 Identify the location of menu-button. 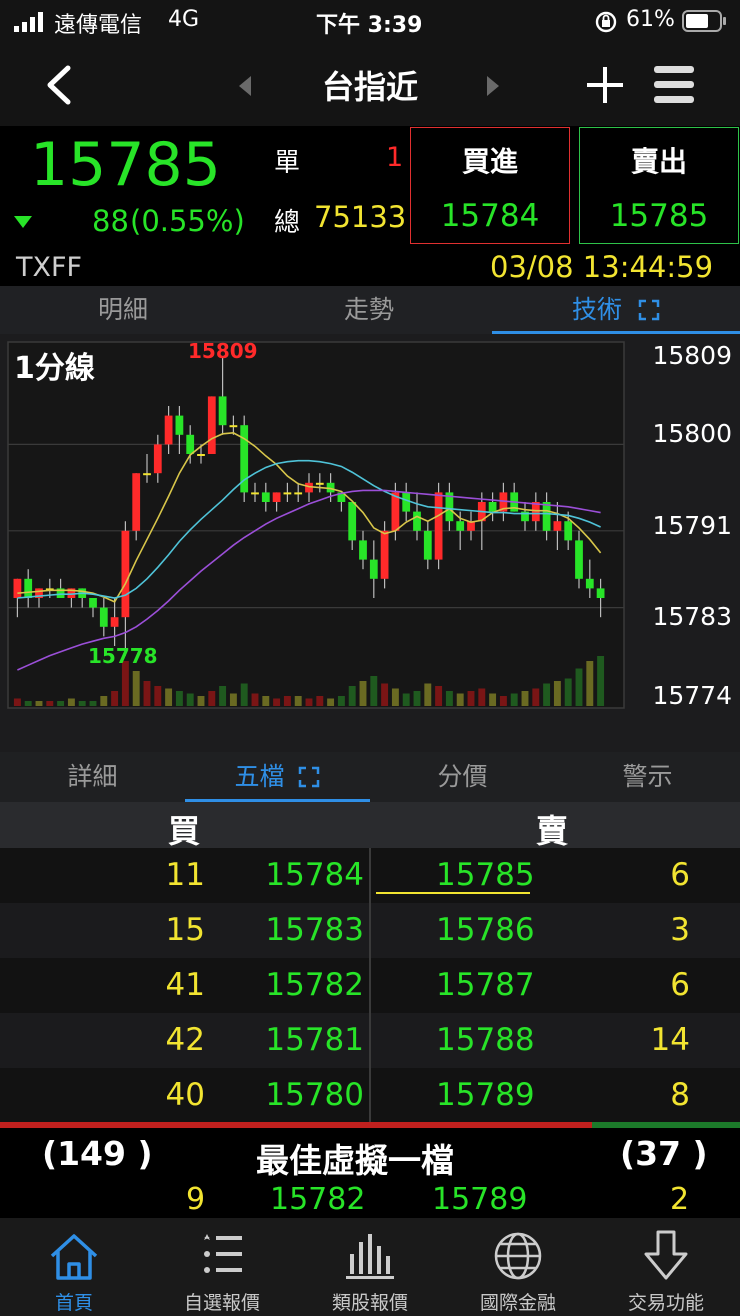
(674, 85).